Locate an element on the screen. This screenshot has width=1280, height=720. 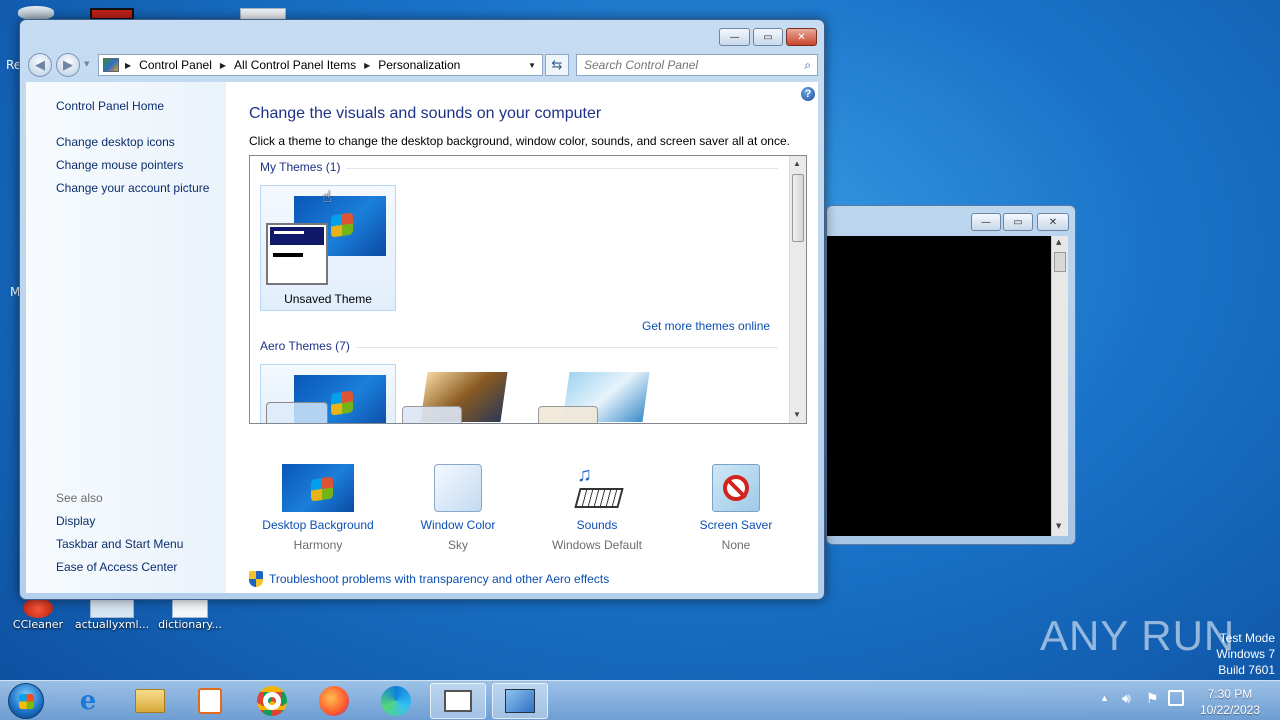
desktop-icon-ccleaner: CCleaner is located at coordinates (38, 614).